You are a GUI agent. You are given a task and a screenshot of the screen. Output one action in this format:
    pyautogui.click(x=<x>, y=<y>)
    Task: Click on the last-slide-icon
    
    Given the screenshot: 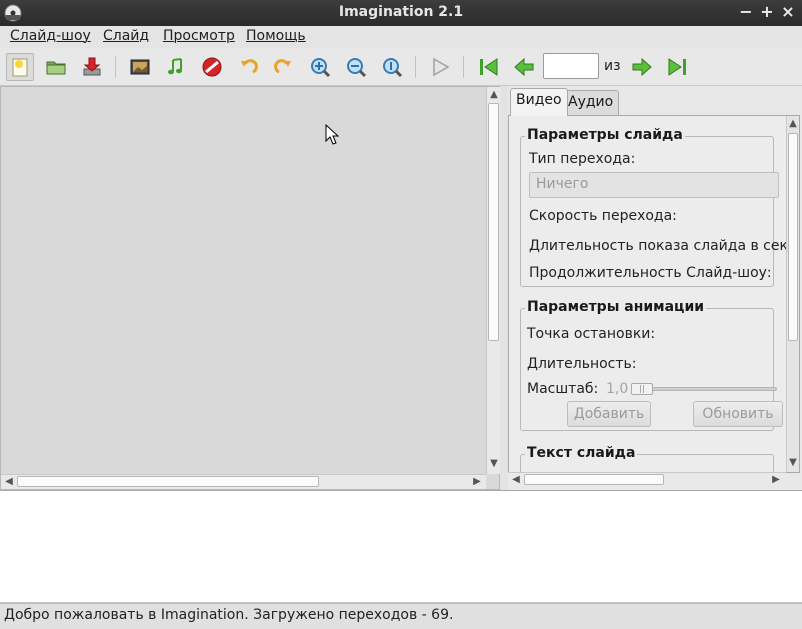 What is the action you would take?
    pyautogui.click(x=677, y=67)
    